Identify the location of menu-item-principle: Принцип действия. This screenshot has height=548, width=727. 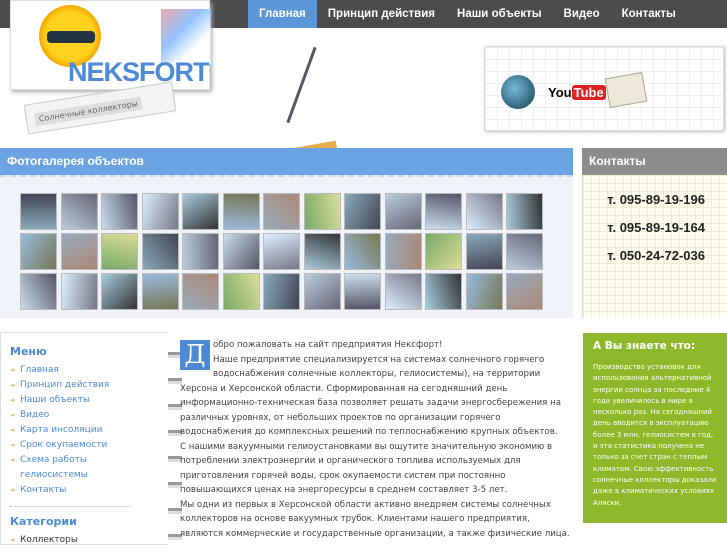
(90, 385).